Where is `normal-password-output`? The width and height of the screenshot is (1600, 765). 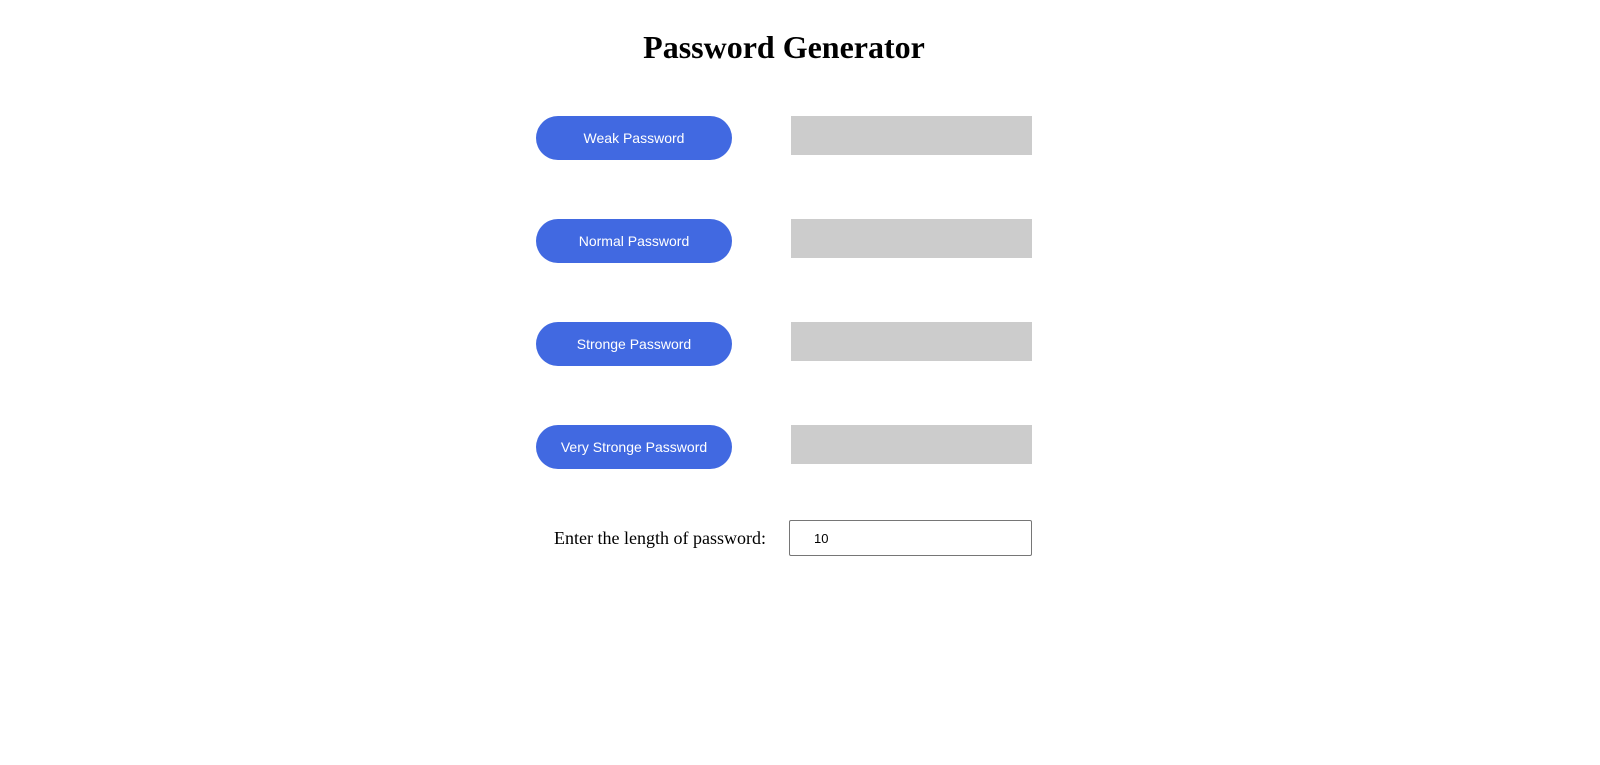 normal-password-output is located at coordinates (911, 238).